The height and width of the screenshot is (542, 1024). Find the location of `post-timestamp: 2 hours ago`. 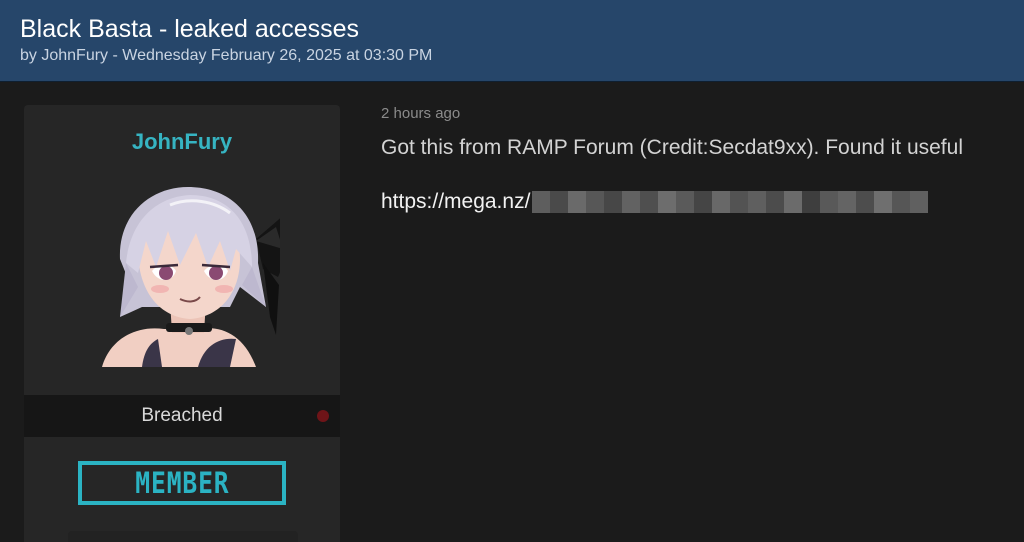

post-timestamp: 2 hours ago is located at coordinates (421, 113).